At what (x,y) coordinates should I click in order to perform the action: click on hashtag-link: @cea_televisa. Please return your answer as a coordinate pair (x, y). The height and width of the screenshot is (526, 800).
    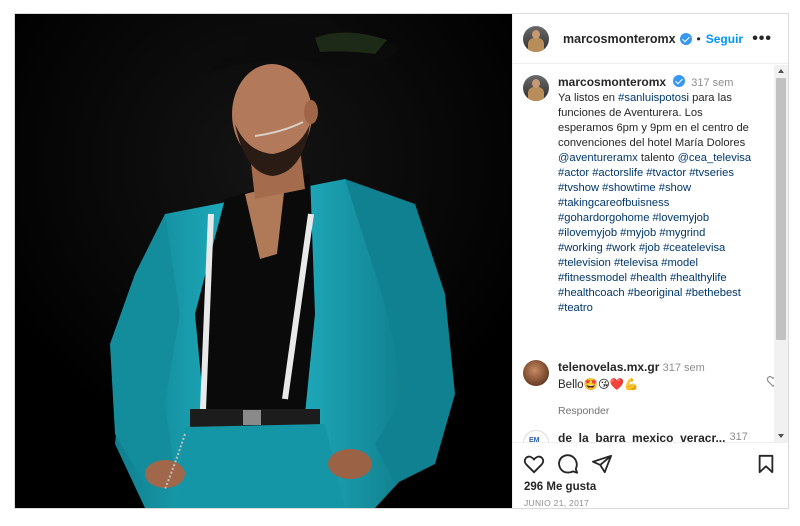
    Looking at the image, I should click on (715, 158).